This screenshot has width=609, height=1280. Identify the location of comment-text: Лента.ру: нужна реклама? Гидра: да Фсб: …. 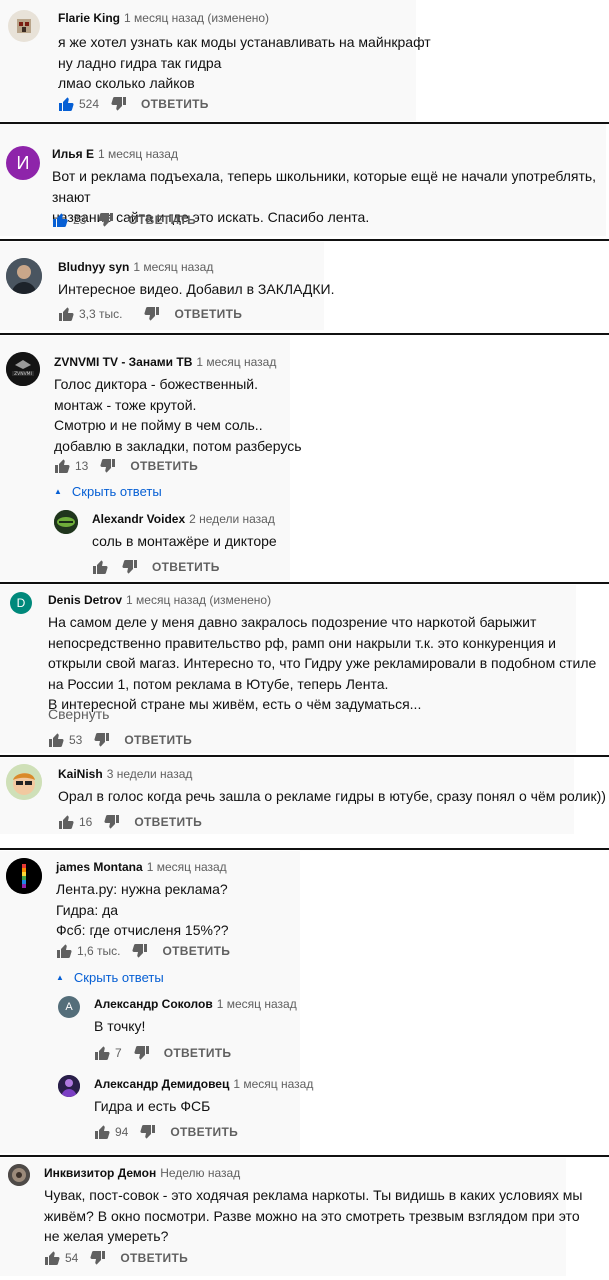
(142, 909).